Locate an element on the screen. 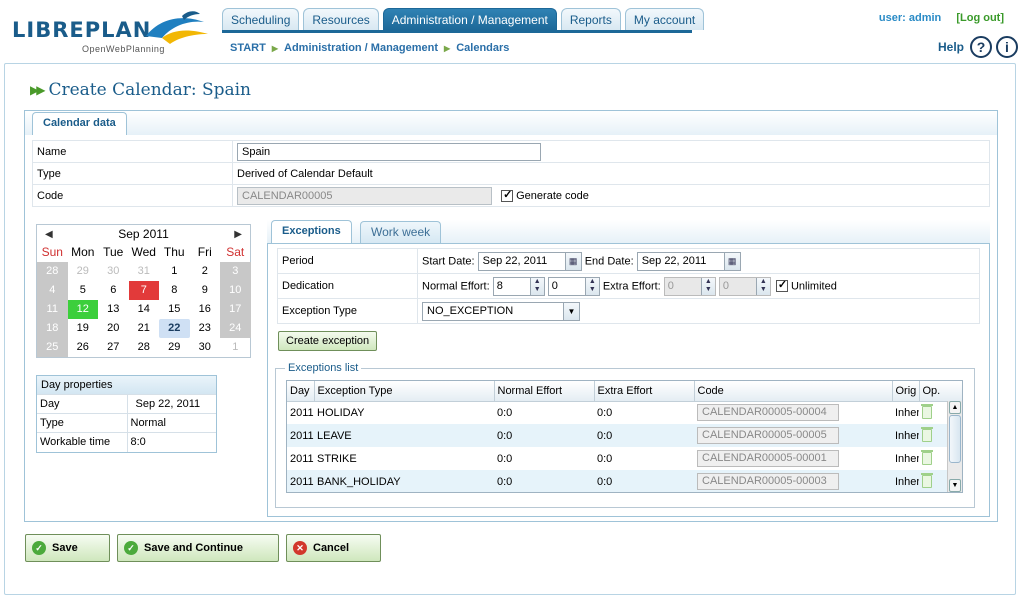 The width and height of the screenshot is (1022, 601). col-normal-effort: Normal Effort is located at coordinates (544, 391).